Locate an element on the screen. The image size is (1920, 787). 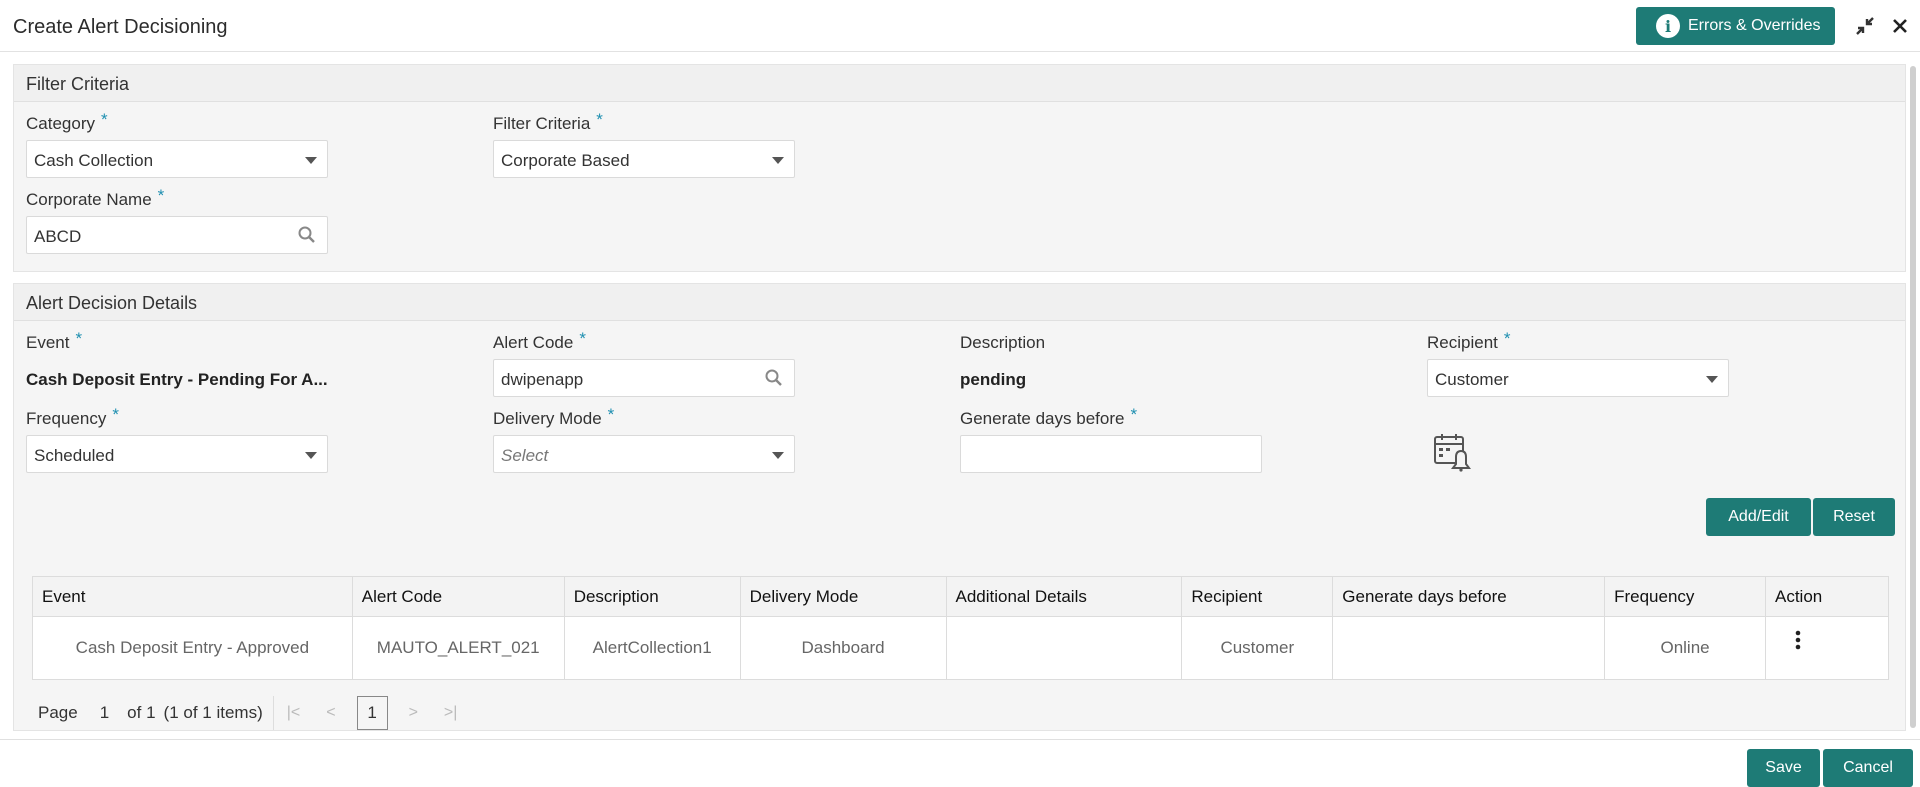
alert-code-input: dwipenapp is located at coordinates (644, 378).